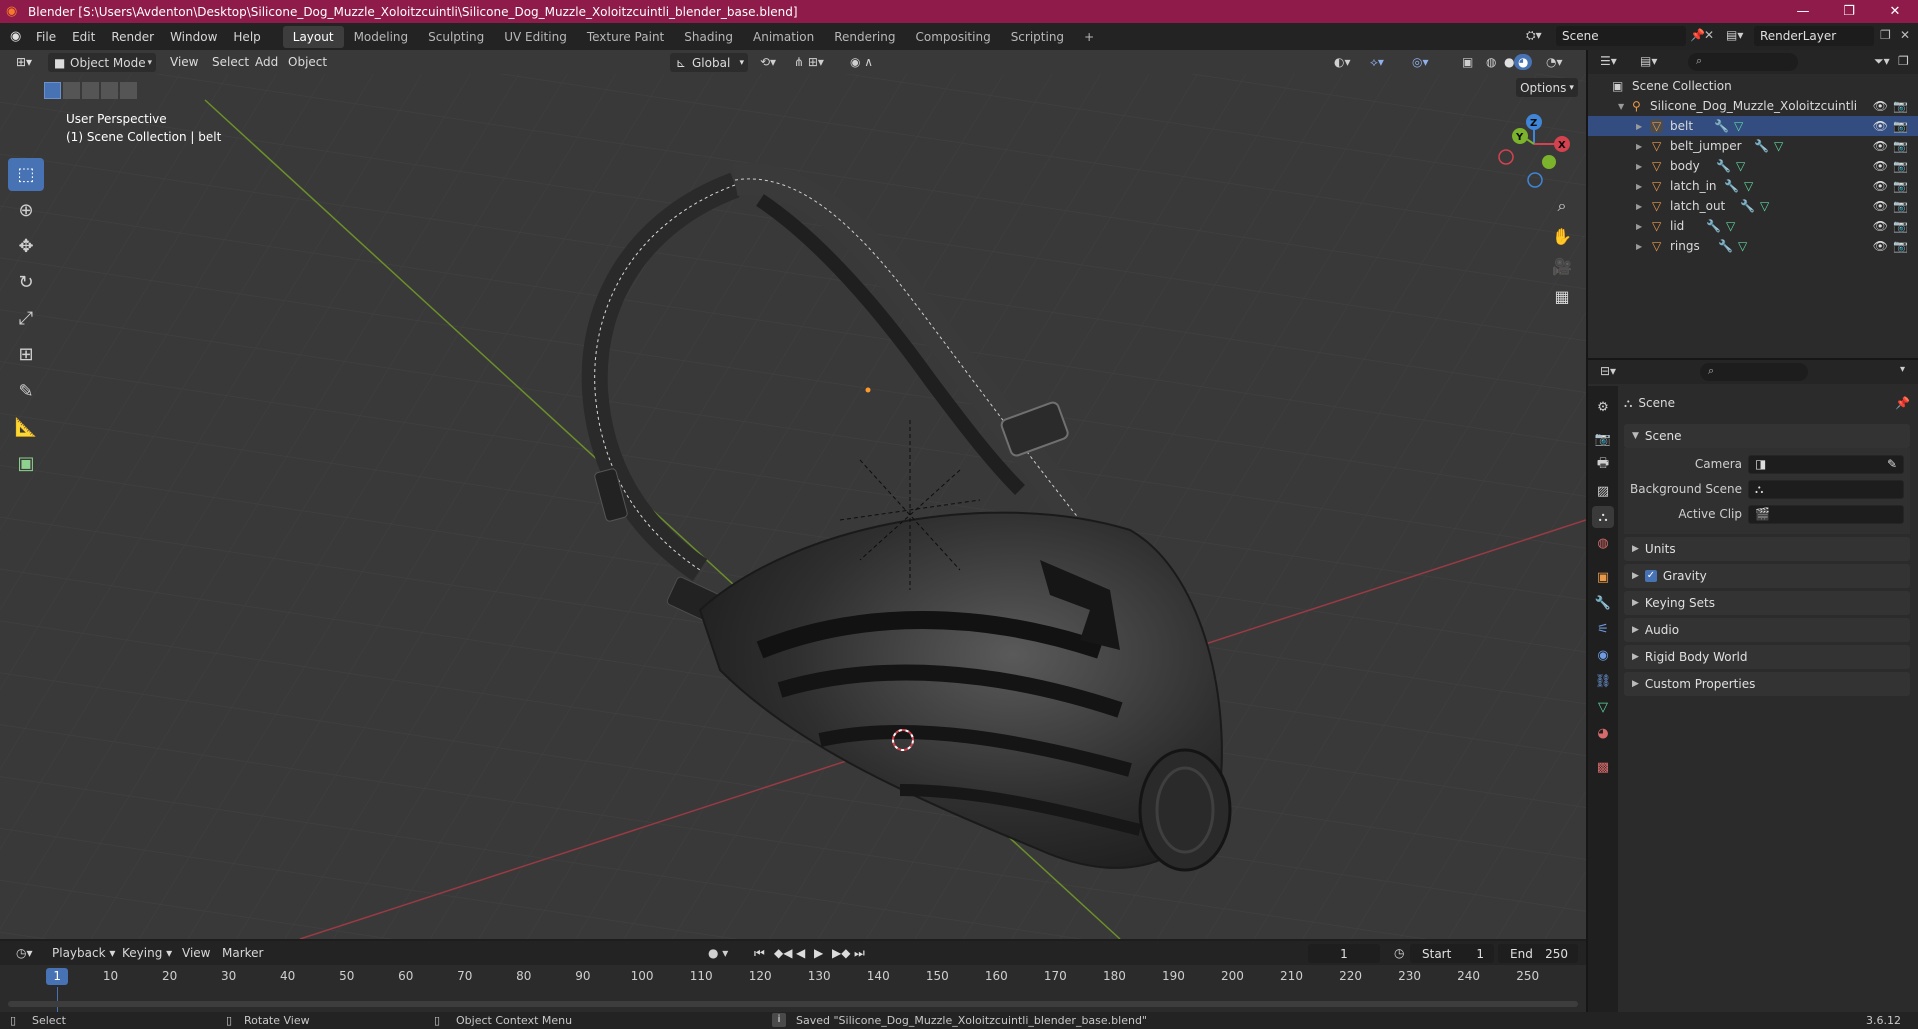  Describe the element at coordinates (26, 463) in the screenshot. I see `add-cube-tool-icon: ▣` at that location.